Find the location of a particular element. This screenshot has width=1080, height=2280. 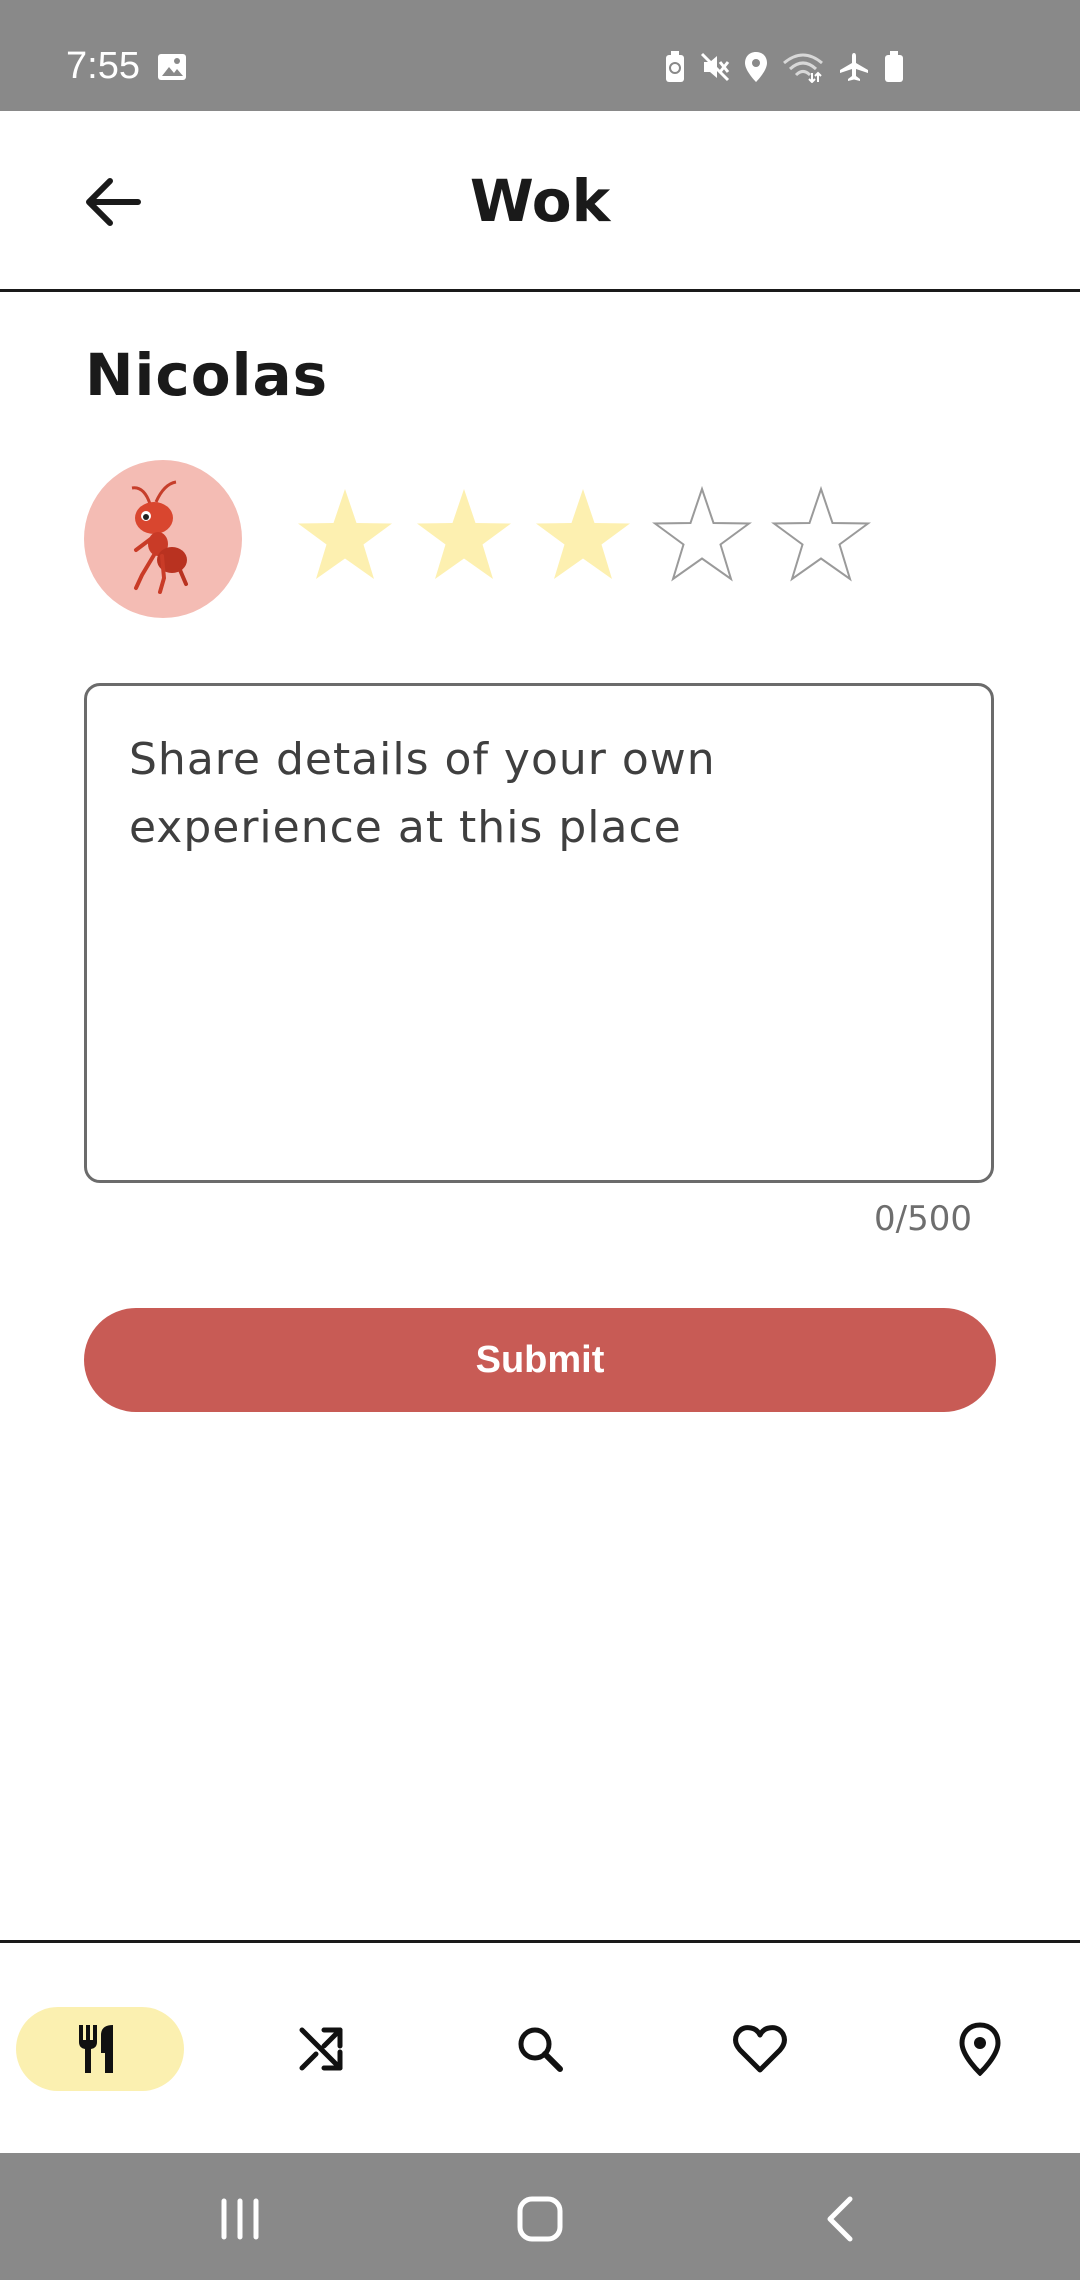

heart-icon is located at coordinates (760, 2049).